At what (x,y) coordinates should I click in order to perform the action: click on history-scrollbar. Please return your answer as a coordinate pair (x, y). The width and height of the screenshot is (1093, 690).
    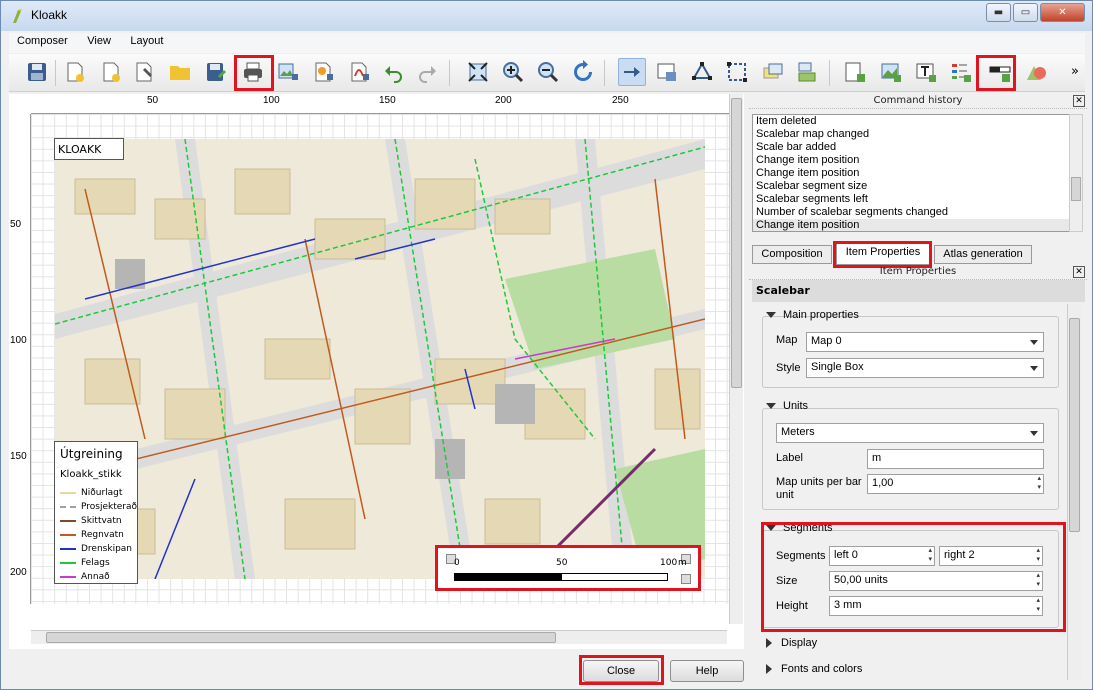
    Looking at the image, I should click on (1076, 173).